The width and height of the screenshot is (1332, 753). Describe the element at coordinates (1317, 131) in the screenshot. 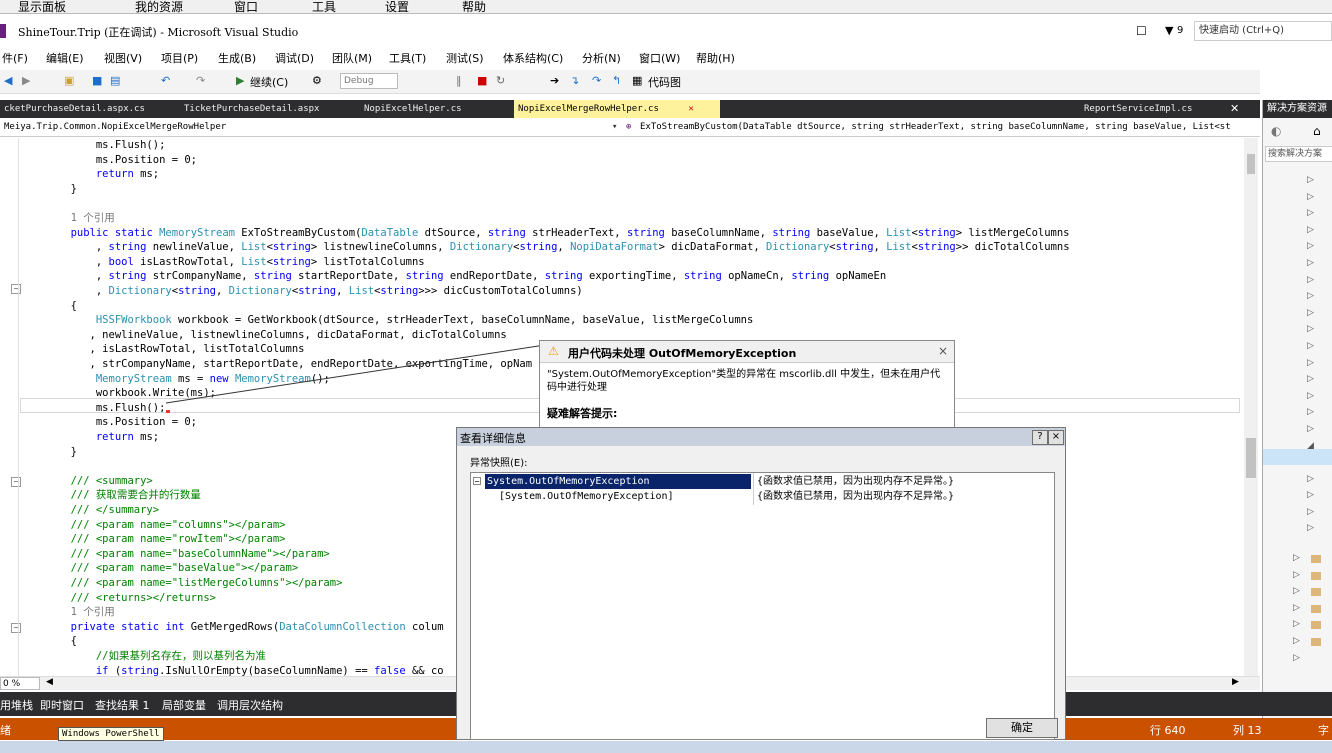

I see `home-icon: ⌂` at that location.